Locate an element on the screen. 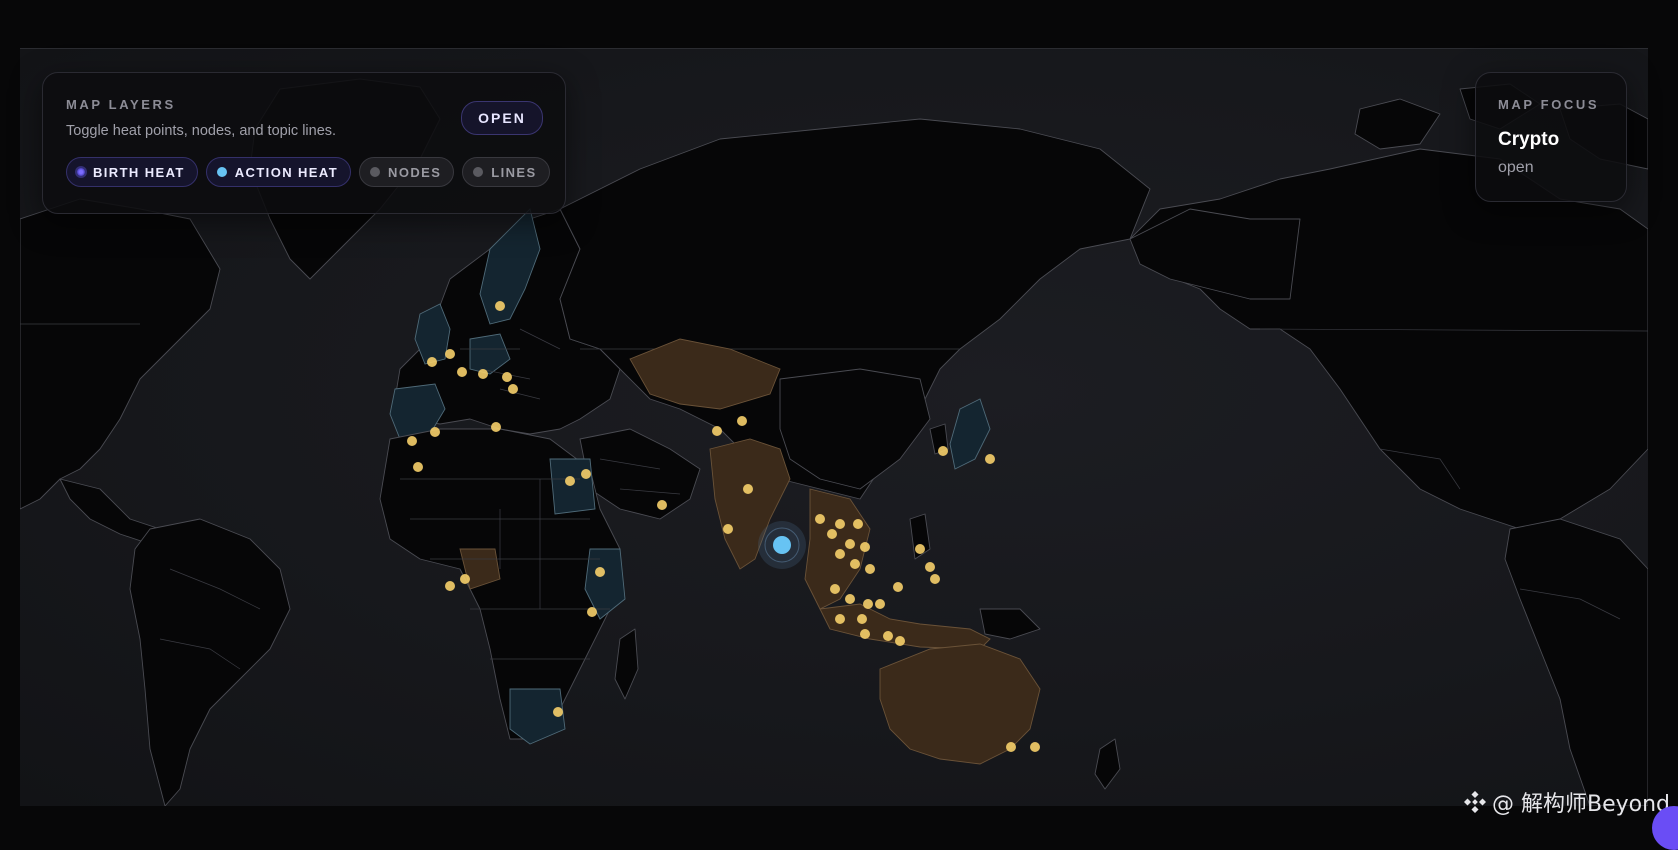  south-america is located at coordinates (210, 662).